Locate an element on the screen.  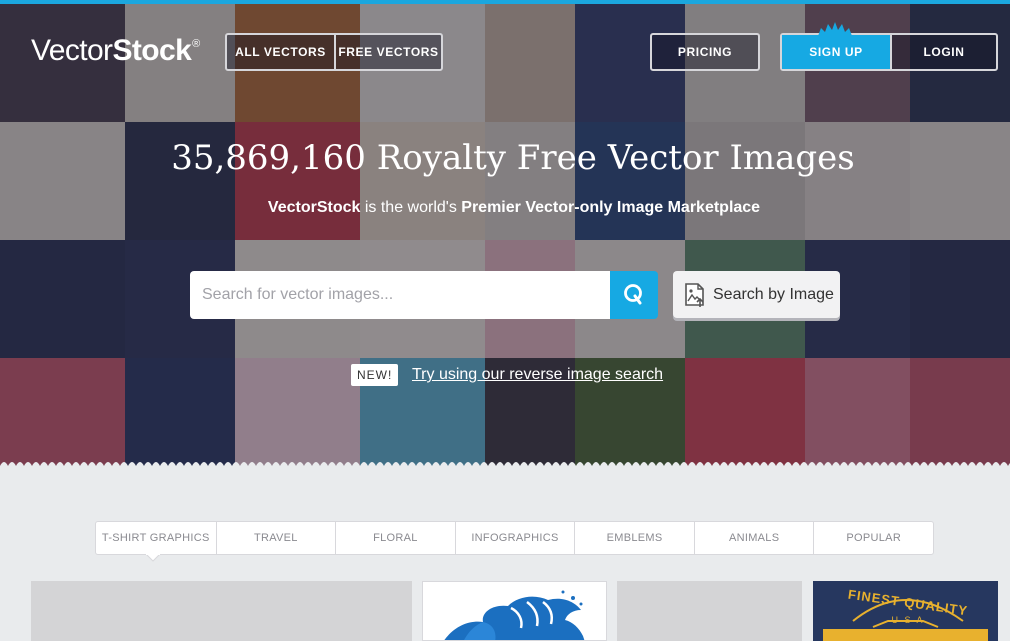
reverse-image-search-link: Try using our reverse image search is located at coordinates (537, 375).